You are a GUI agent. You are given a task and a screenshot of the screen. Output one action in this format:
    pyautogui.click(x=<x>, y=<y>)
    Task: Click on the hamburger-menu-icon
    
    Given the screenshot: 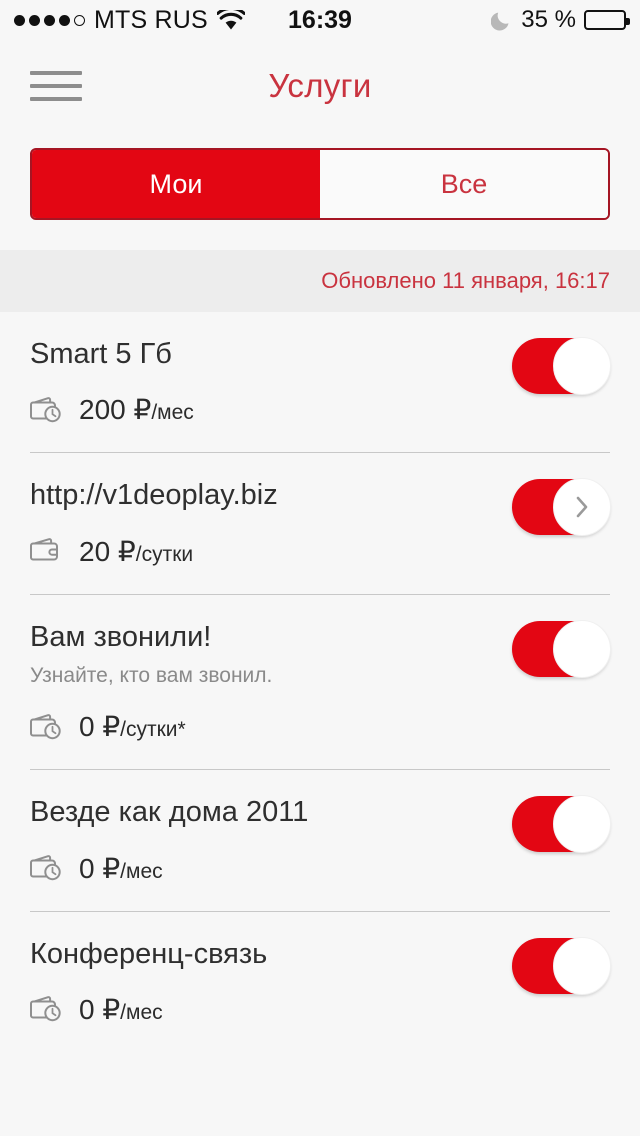 What is the action you would take?
    pyautogui.click(x=56, y=86)
    